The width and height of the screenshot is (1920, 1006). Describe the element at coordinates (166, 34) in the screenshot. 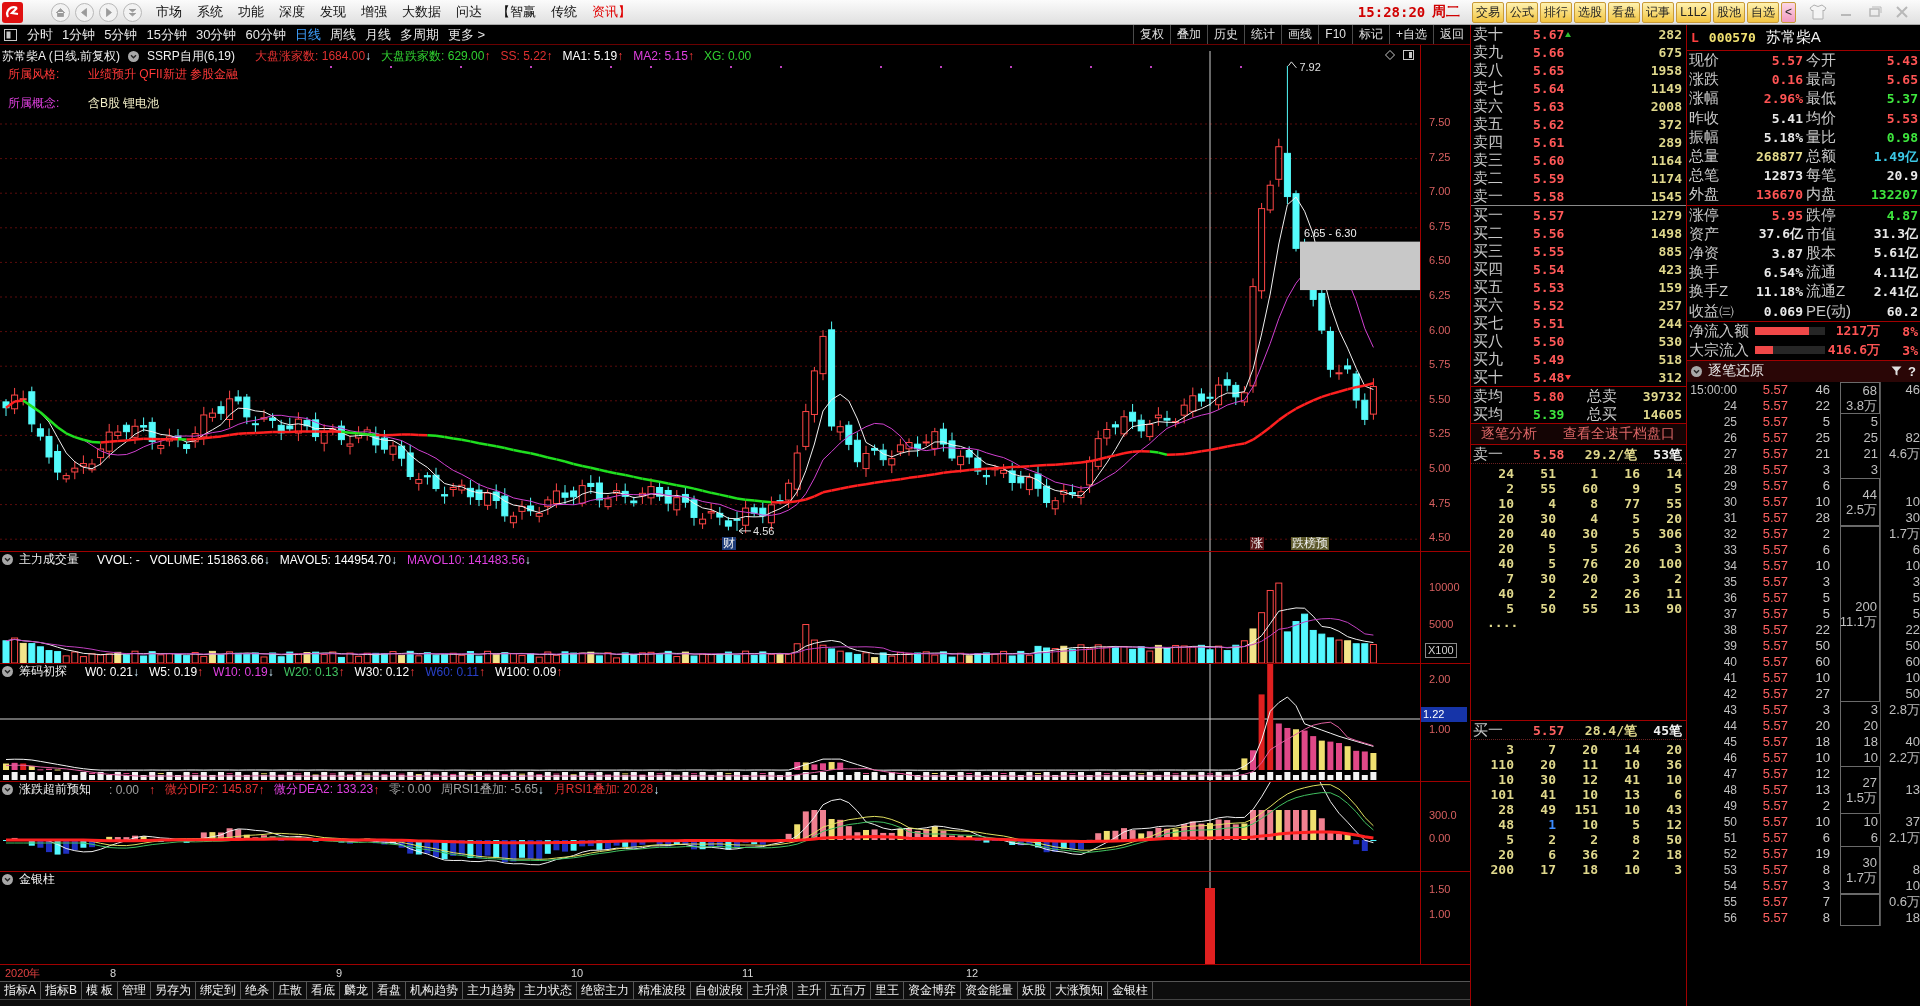

I see `period-tab: 15分钟` at that location.